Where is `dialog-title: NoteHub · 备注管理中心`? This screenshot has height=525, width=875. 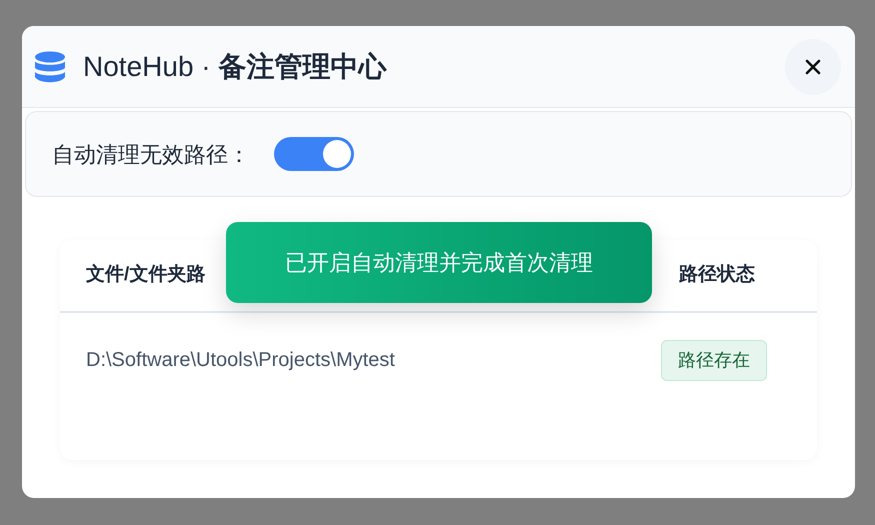
dialog-title: NoteHub · 备注管理中心 is located at coordinates (234, 67).